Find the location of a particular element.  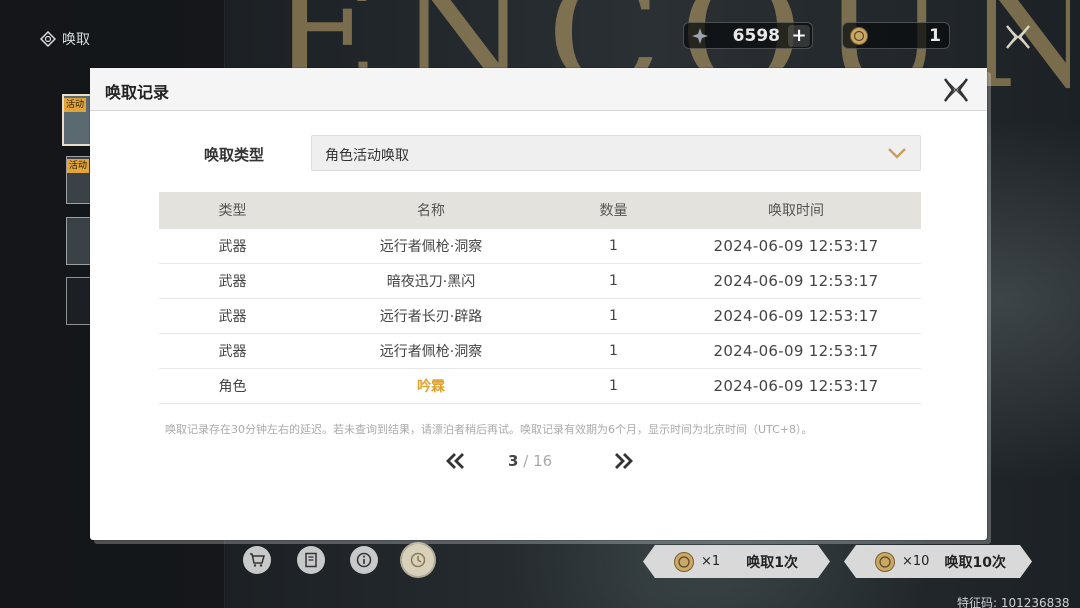

convene-type-value: 角色活动唤取 is located at coordinates (367, 156).